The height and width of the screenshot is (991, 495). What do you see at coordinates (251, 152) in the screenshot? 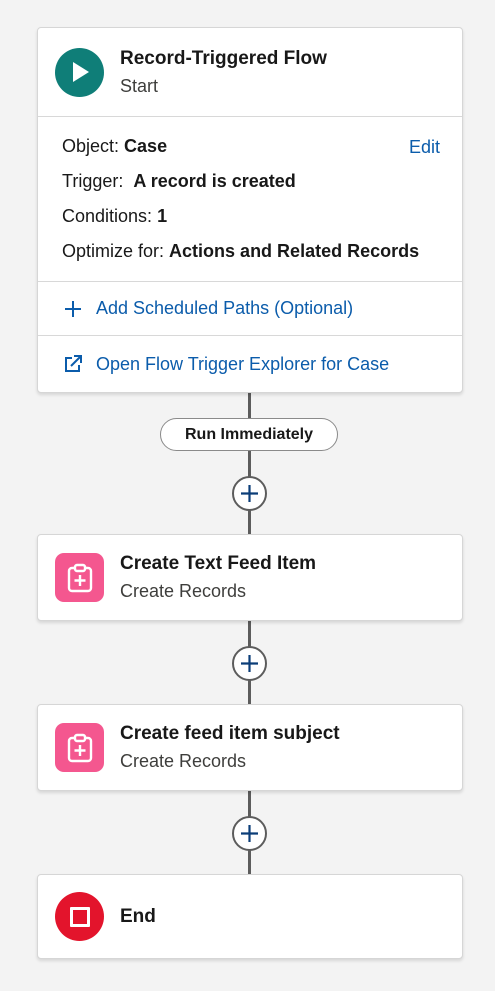
I see `object-row: Object: Case` at bounding box center [251, 152].